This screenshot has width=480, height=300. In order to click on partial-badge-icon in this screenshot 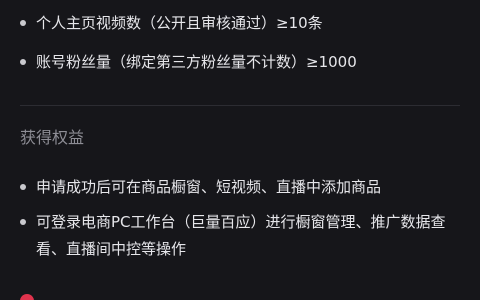, I will do `click(27, 297)`.